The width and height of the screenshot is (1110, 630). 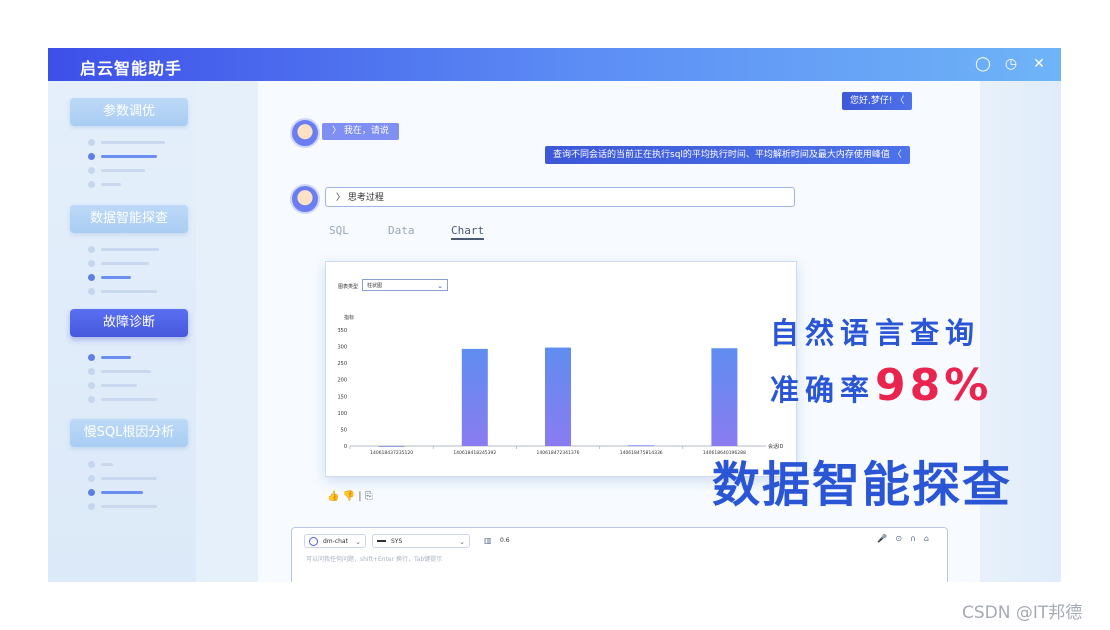 I want to click on y-tick-label: 200, so click(x=342, y=381).